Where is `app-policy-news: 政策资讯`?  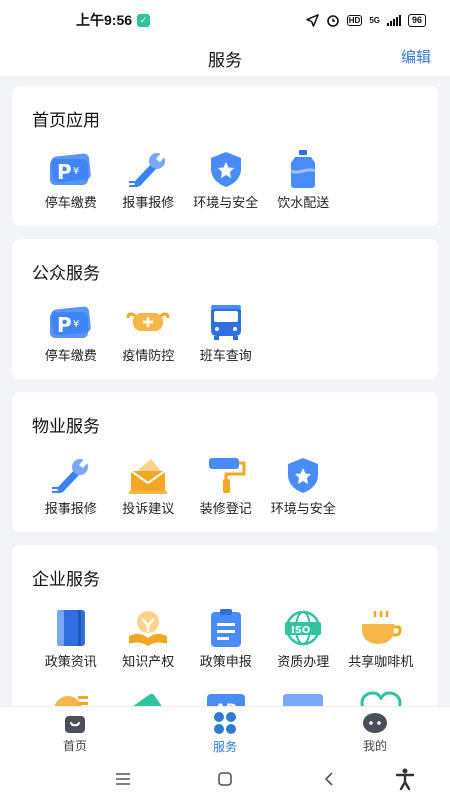
app-policy-news: 政策资讯 is located at coordinates (71, 639).